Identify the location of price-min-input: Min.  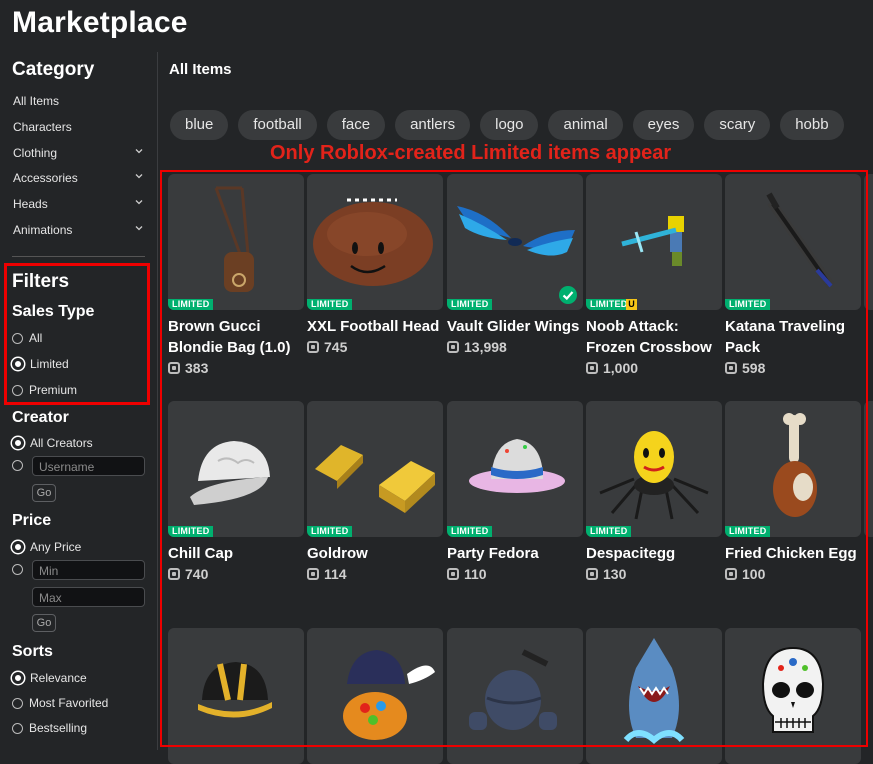
(88, 570).